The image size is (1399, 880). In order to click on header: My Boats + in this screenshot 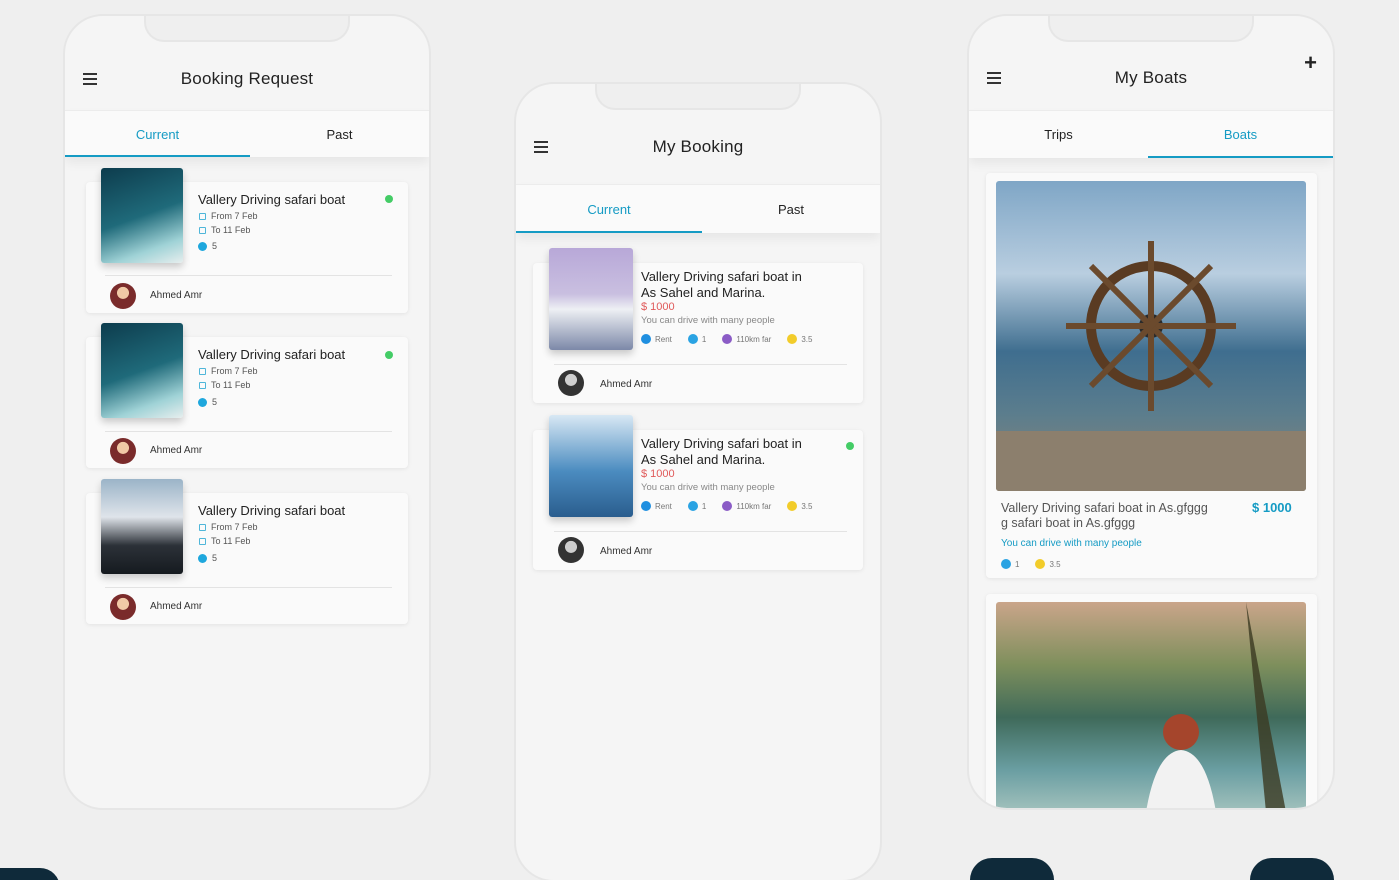, I will do `click(1151, 63)`.